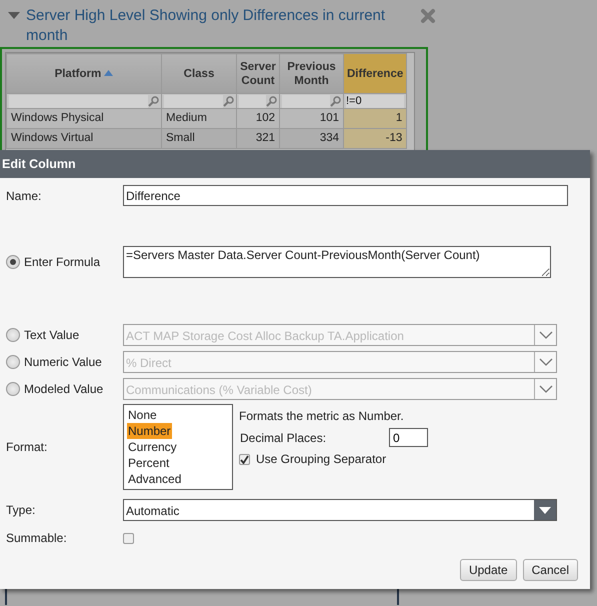 The height and width of the screenshot is (606, 597). I want to click on field-label: Type:, so click(21, 510).